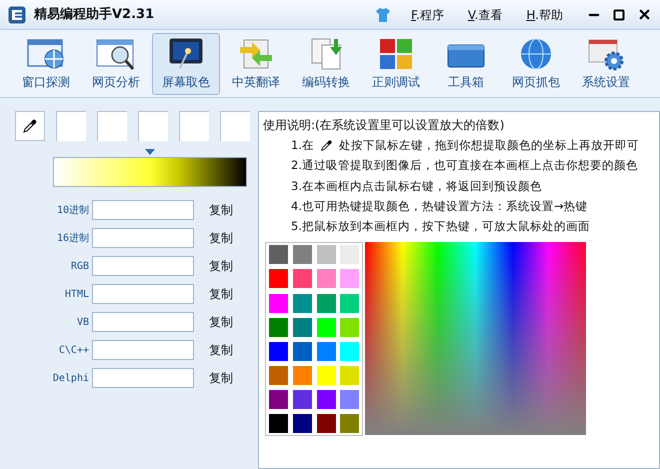 The image size is (660, 469). Describe the element at coordinates (186, 63) in the screenshot. I see `toolbar-tab: 屏幕取色` at that location.